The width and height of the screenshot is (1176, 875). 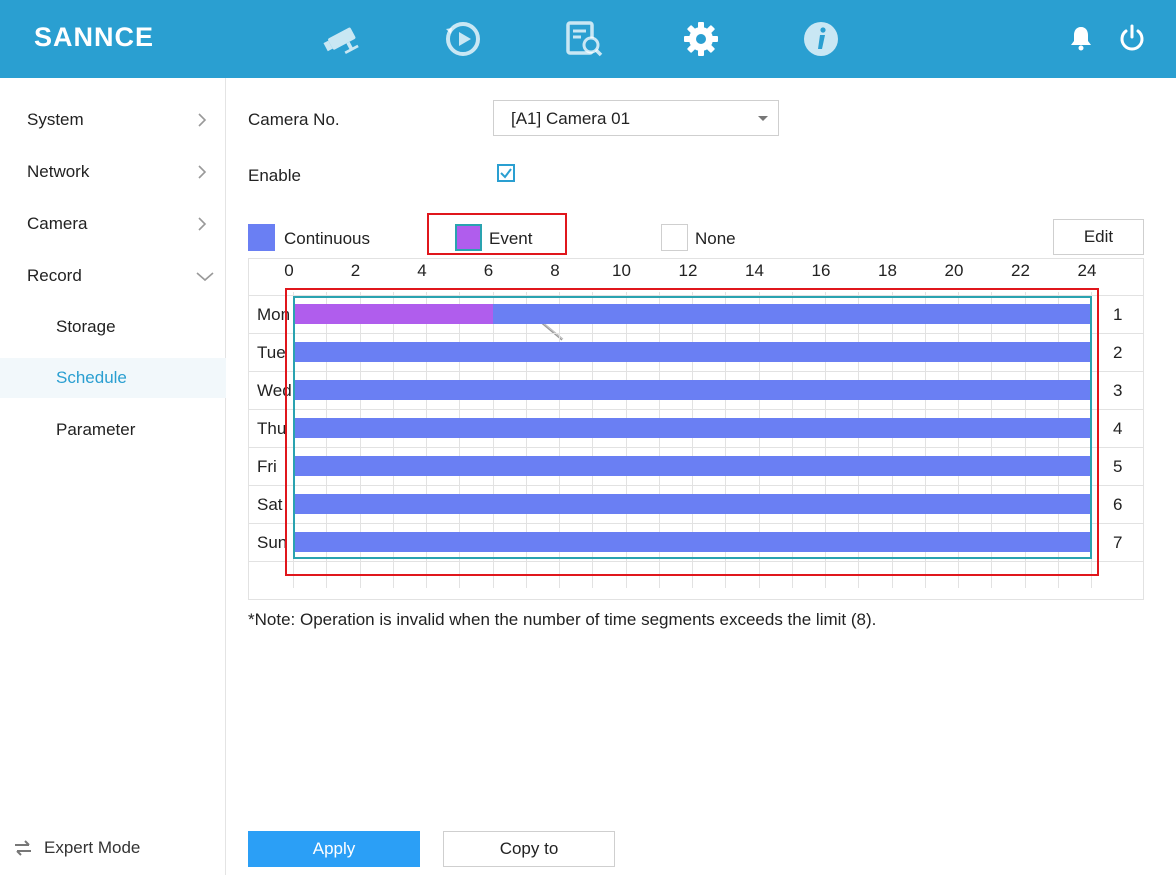 What do you see at coordinates (1118, 504) in the screenshot?
I see `row-number: 6` at bounding box center [1118, 504].